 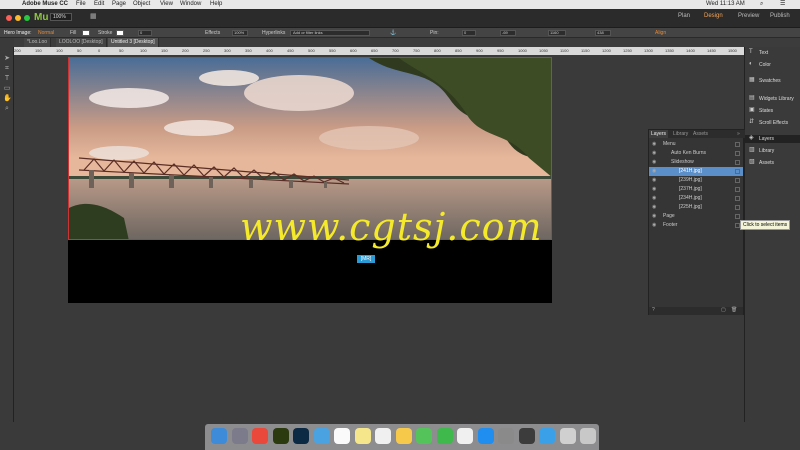 I want to click on photos-icon, so click(x=403, y=436).